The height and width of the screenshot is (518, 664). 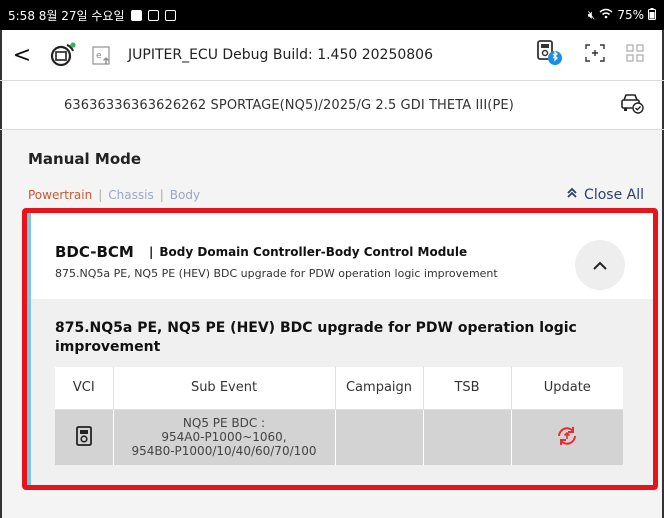 What do you see at coordinates (153, 15) in the screenshot?
I see `app-notification-icon` at bounding box center [153, 15].